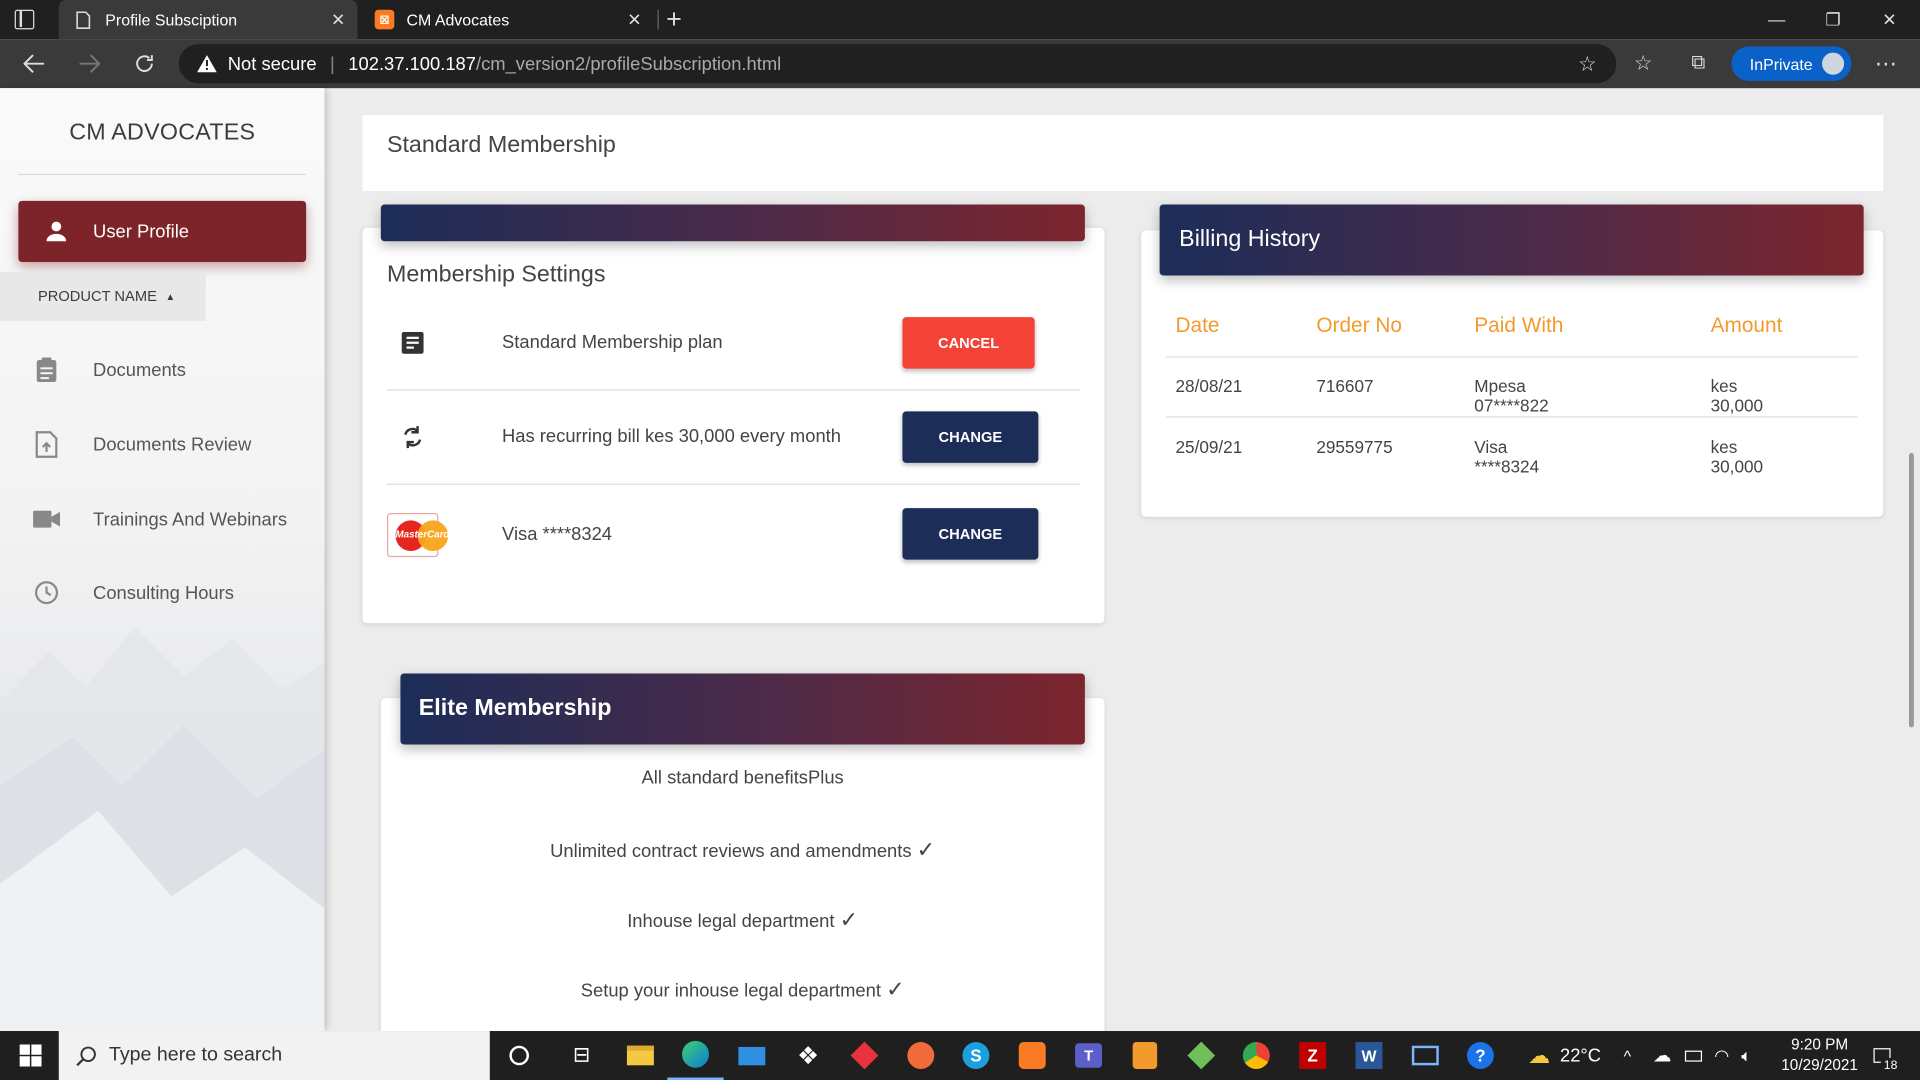  Describe the element at coordinates (1662, 1055) in the screenshot. I see `onedrive-icon: ☁` at that location.